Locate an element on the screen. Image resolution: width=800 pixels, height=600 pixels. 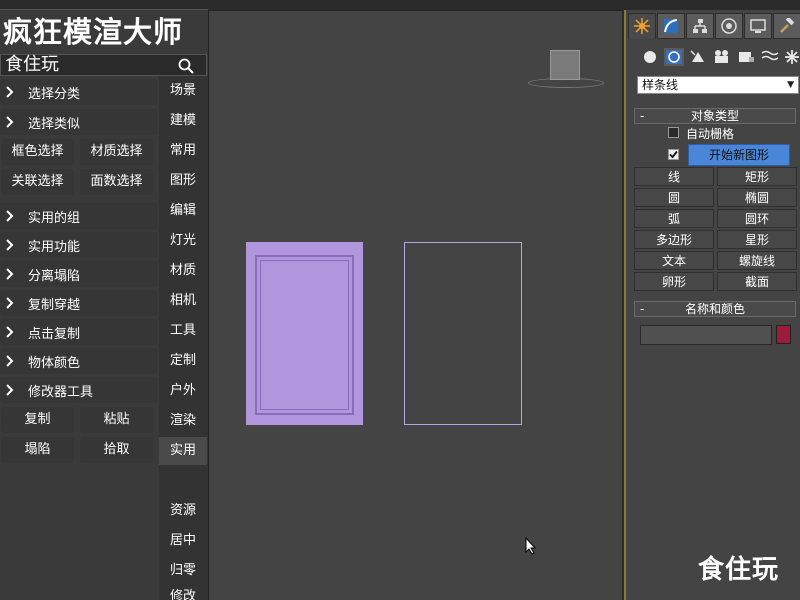
collapse-button: 塌陷 is located at coordinates (37, 450).